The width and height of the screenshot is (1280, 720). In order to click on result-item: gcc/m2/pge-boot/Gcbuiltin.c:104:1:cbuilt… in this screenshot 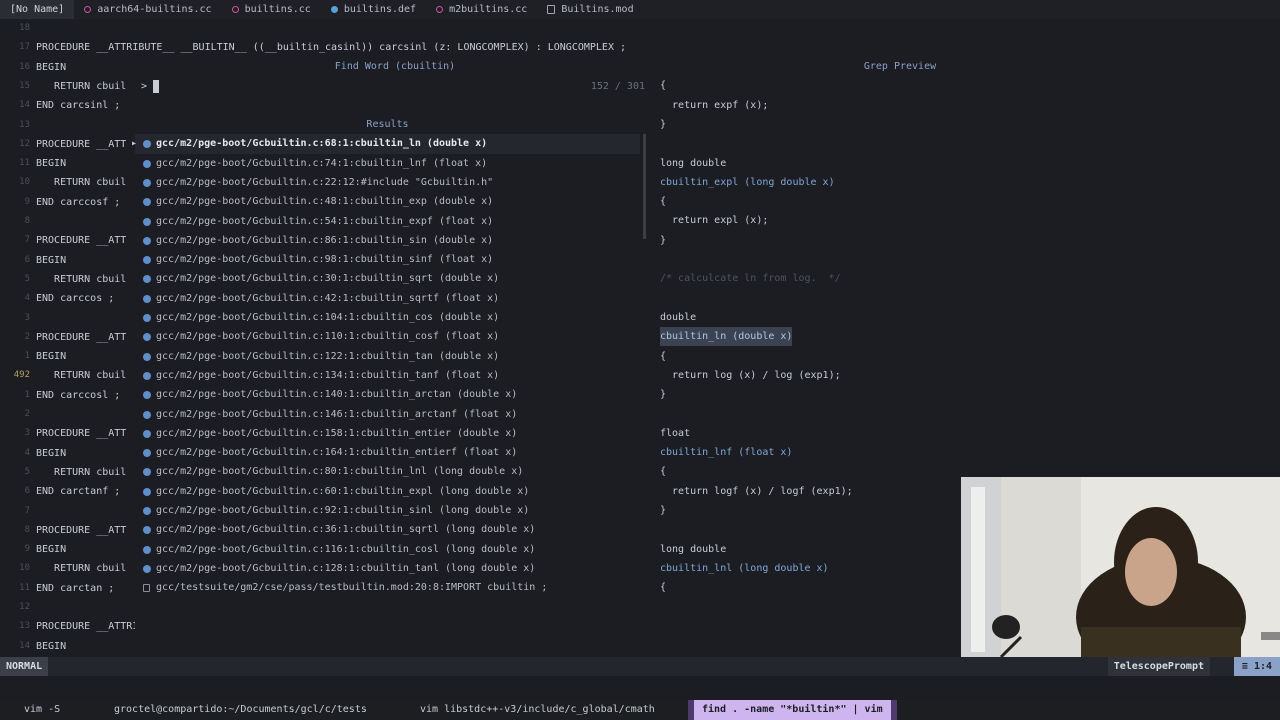, I will do `click(387, 317)`.